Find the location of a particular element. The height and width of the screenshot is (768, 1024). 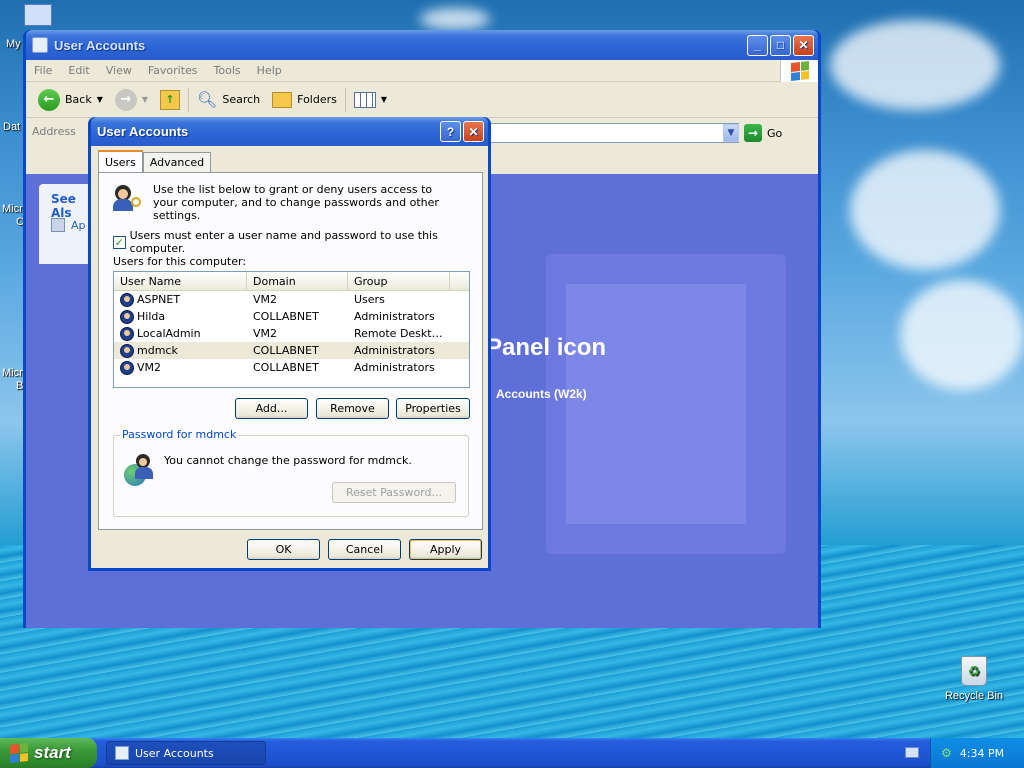

menu-help: Help is located at coordinates (269, 70).